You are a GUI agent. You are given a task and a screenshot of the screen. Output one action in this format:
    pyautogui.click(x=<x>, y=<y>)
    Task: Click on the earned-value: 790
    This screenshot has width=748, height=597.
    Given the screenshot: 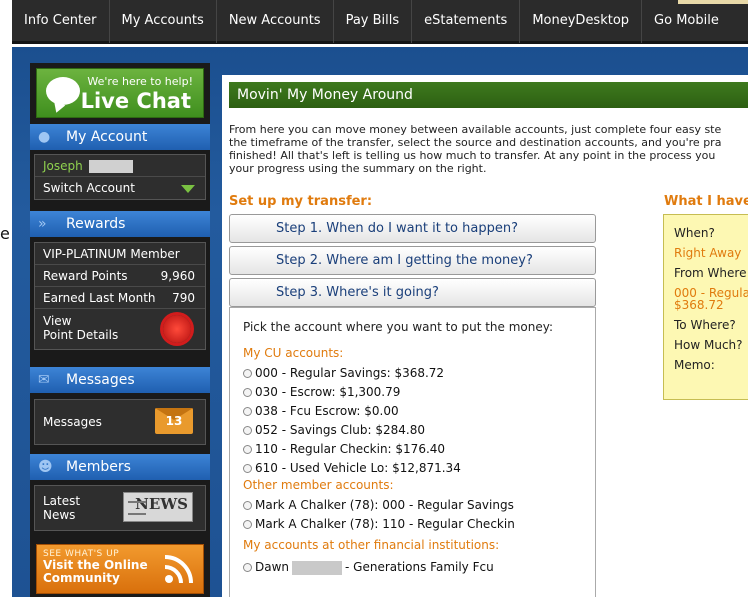 What is the action you would take?
    pyautogui.click(x=183, y=298)
    